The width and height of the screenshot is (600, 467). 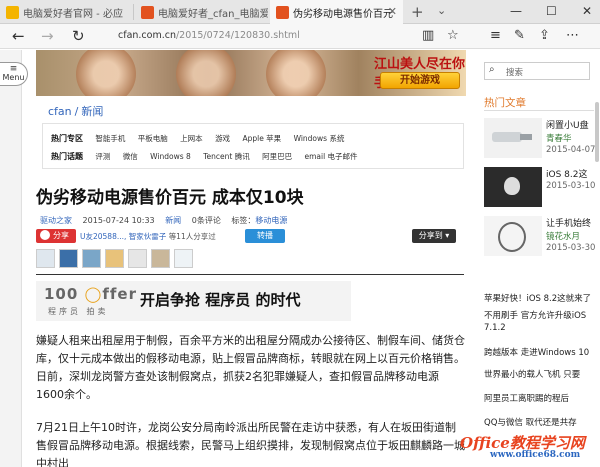 I want to click on more-icon: ⋯, so click(x=572, y=35).